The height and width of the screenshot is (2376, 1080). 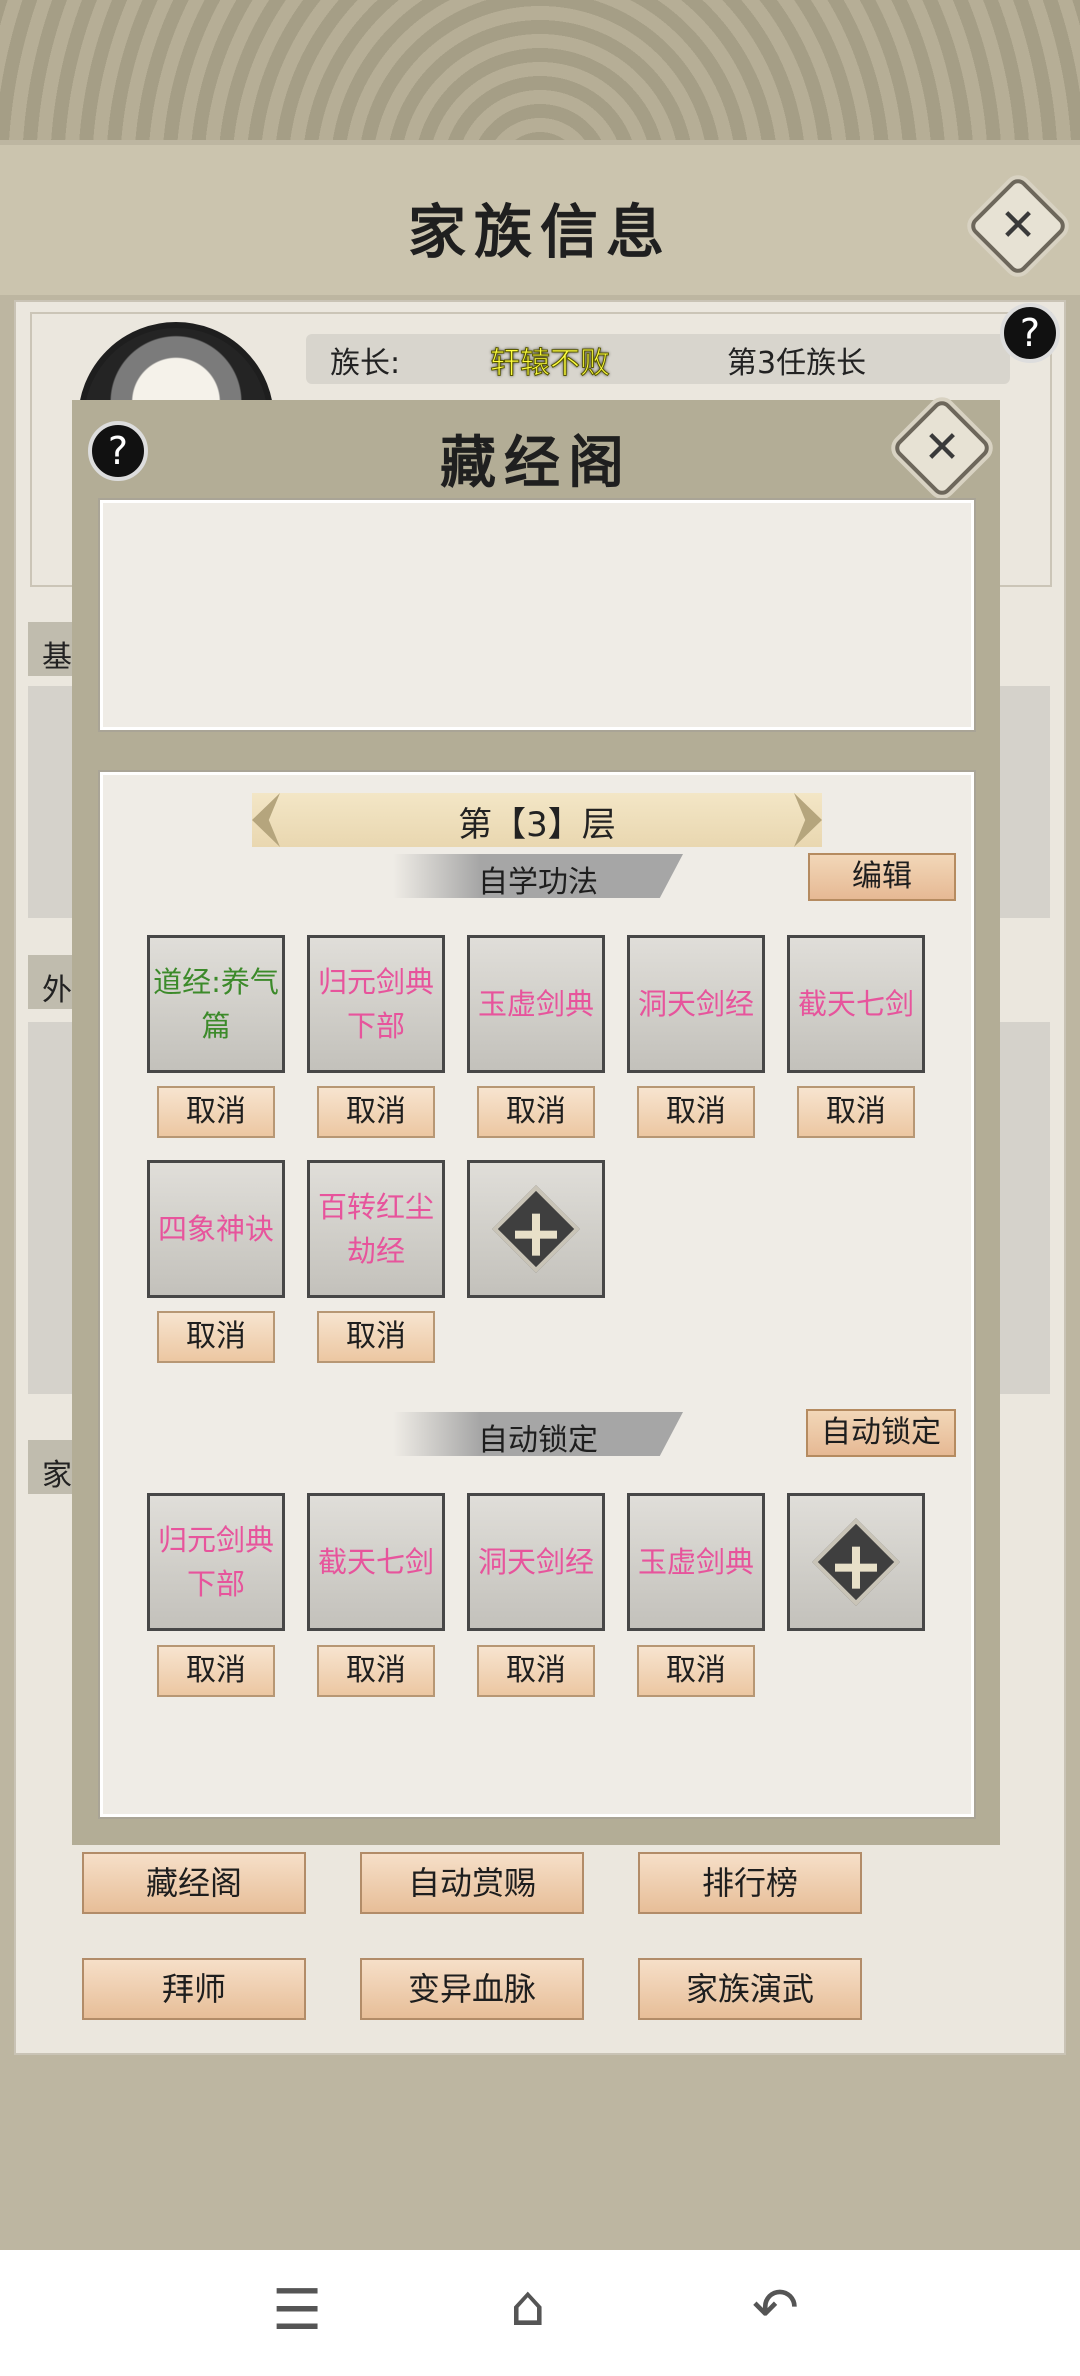 I want to click on side-tab-basic: 基, so click(x=53, y=649).